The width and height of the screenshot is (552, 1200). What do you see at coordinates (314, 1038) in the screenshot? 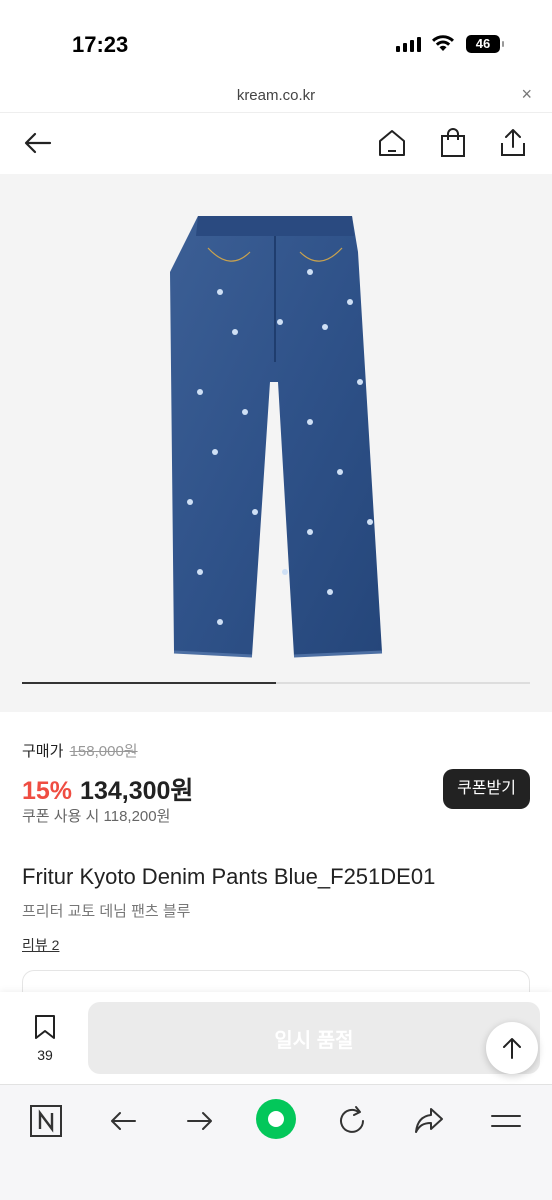
I see `soldout-button: 일시 품절` at bounding box center [314, 1038].